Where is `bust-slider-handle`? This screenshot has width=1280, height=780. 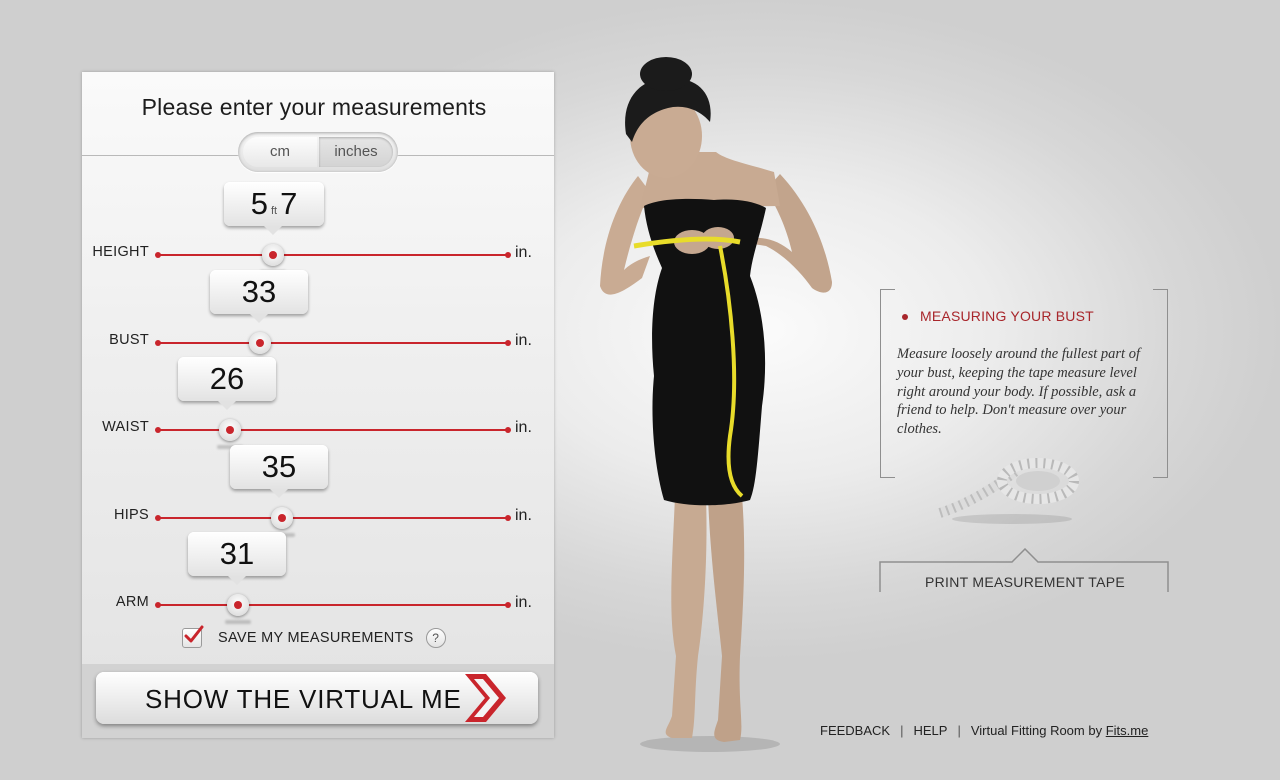
bust-slider-handle is located at coordinates (260, 343).